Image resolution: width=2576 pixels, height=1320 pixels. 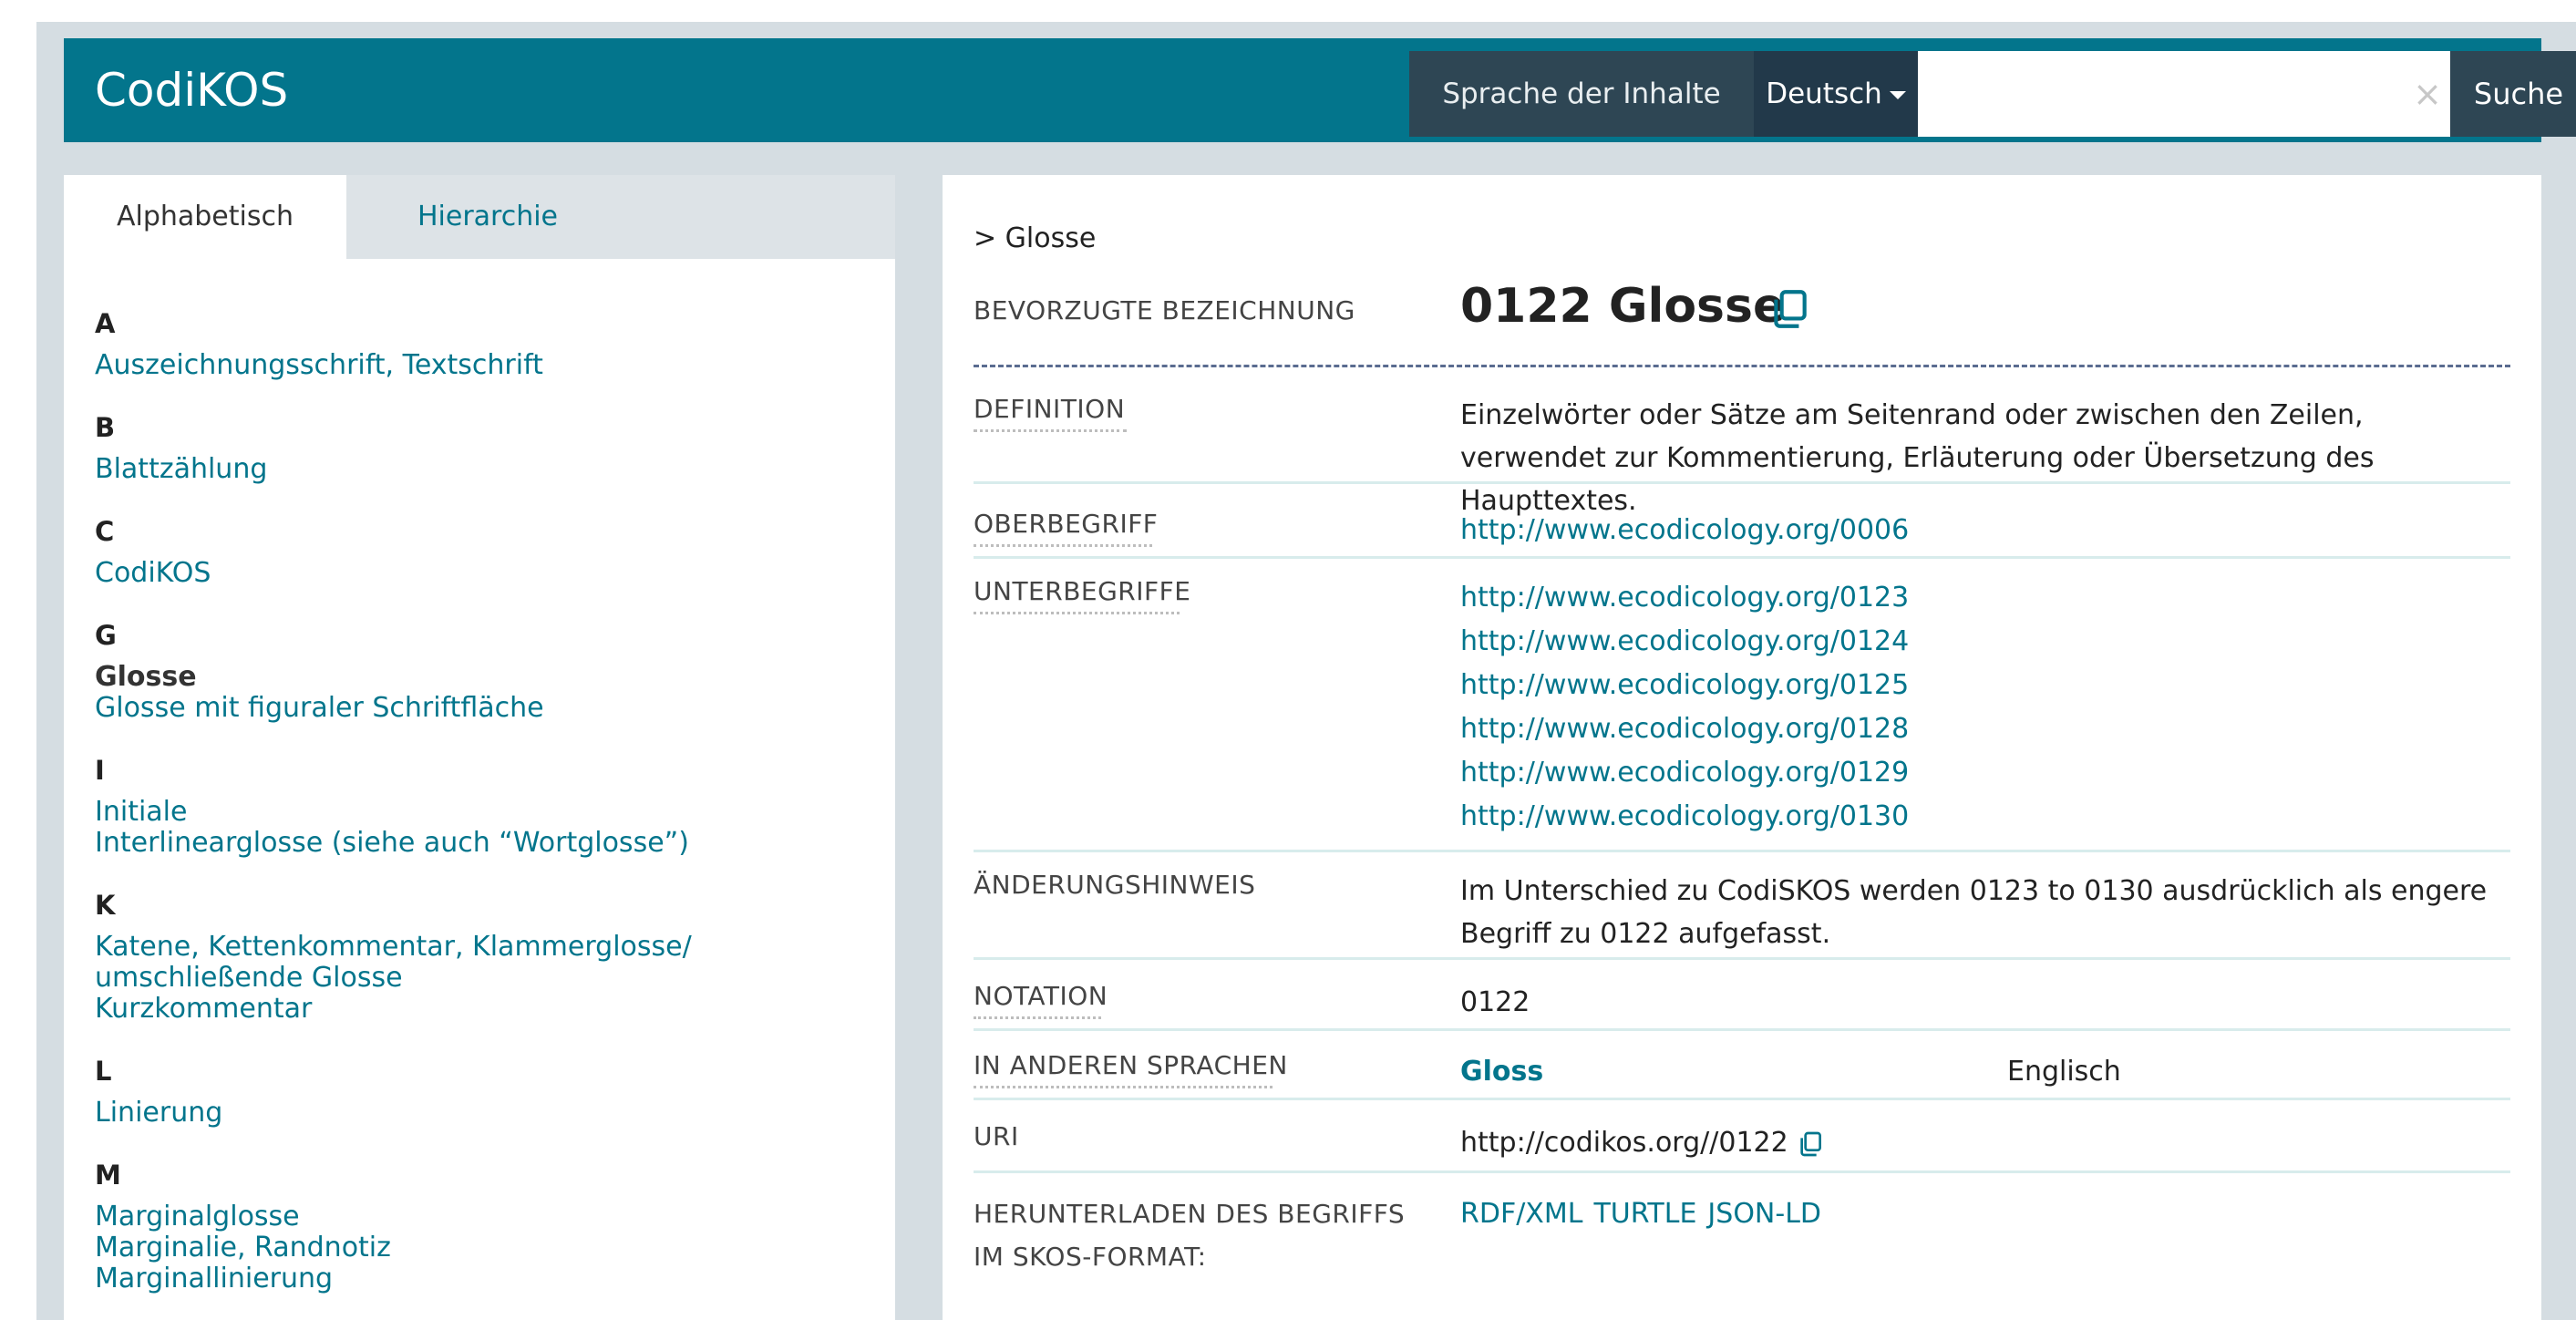 What do you see at coordinates (1495, 1002) in the screenshot?
I see `notation-value: 0122` at bounding box center [1495, 1002].